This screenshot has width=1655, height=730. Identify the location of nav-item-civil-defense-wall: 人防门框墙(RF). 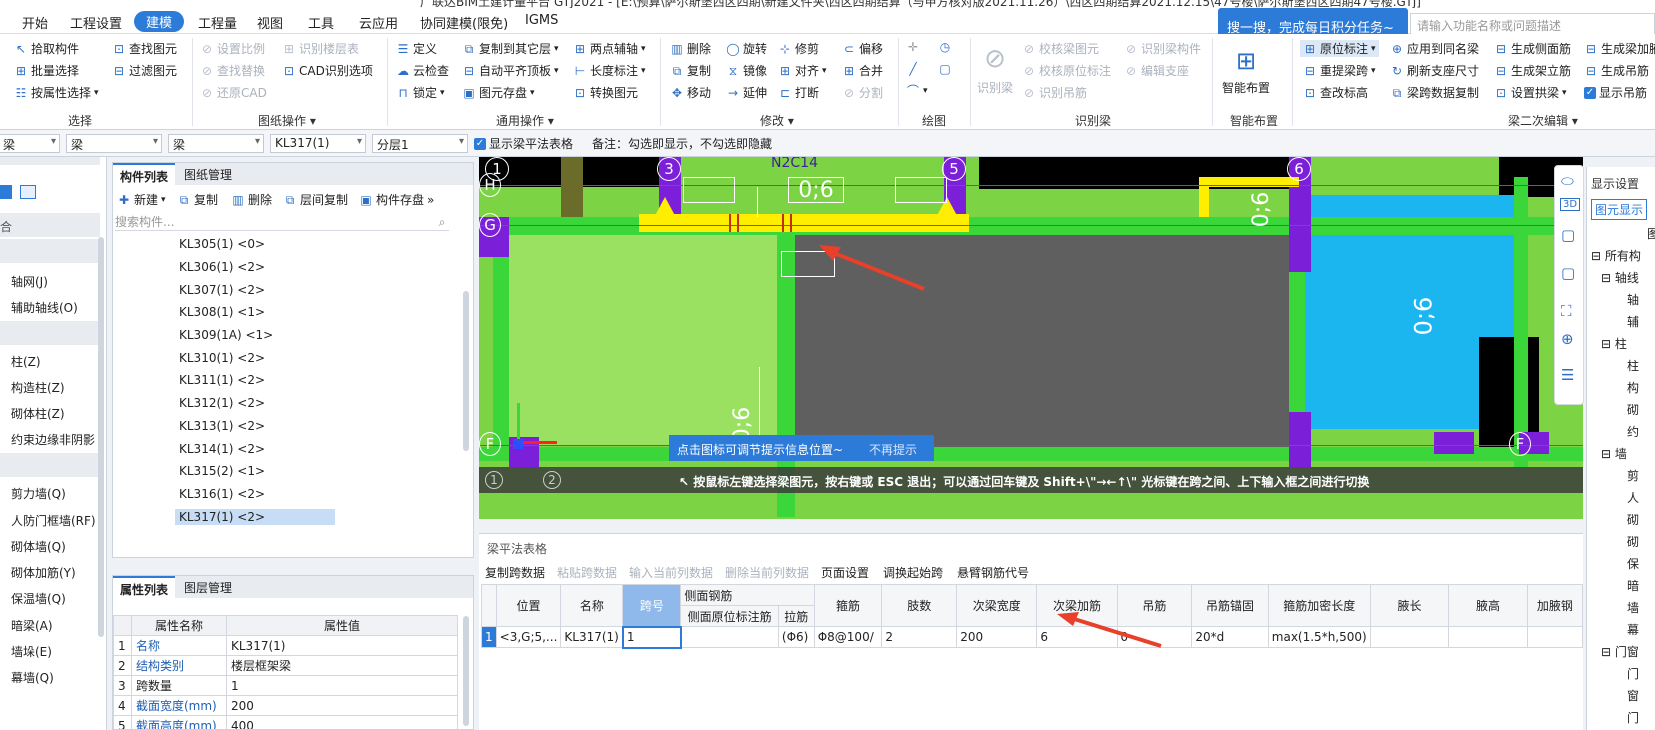
(53, 520).